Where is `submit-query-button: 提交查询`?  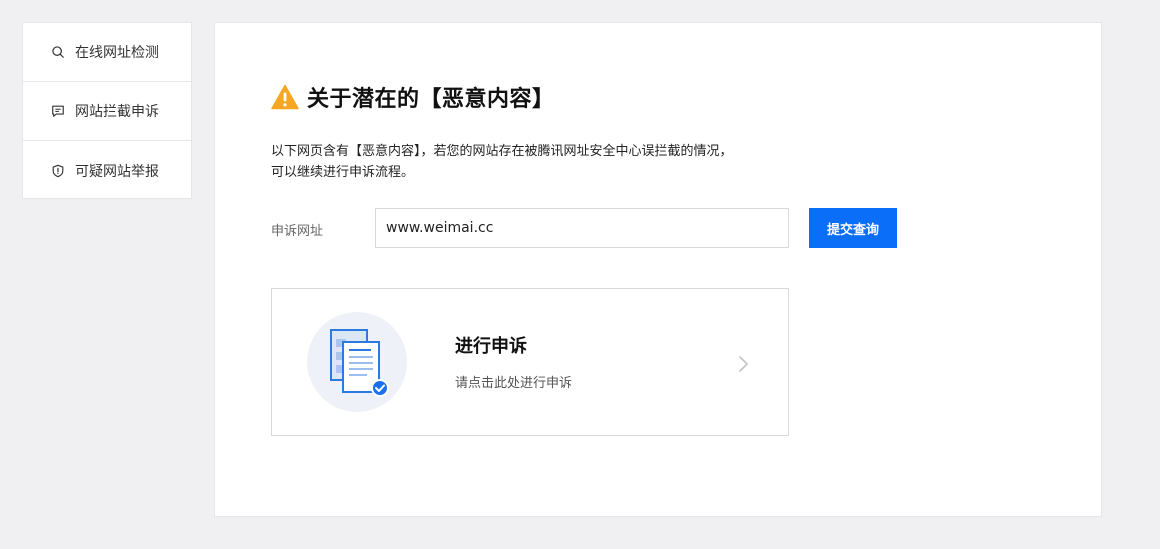 submit-query-button: 提交查询 is located at coordinates (853, 228).